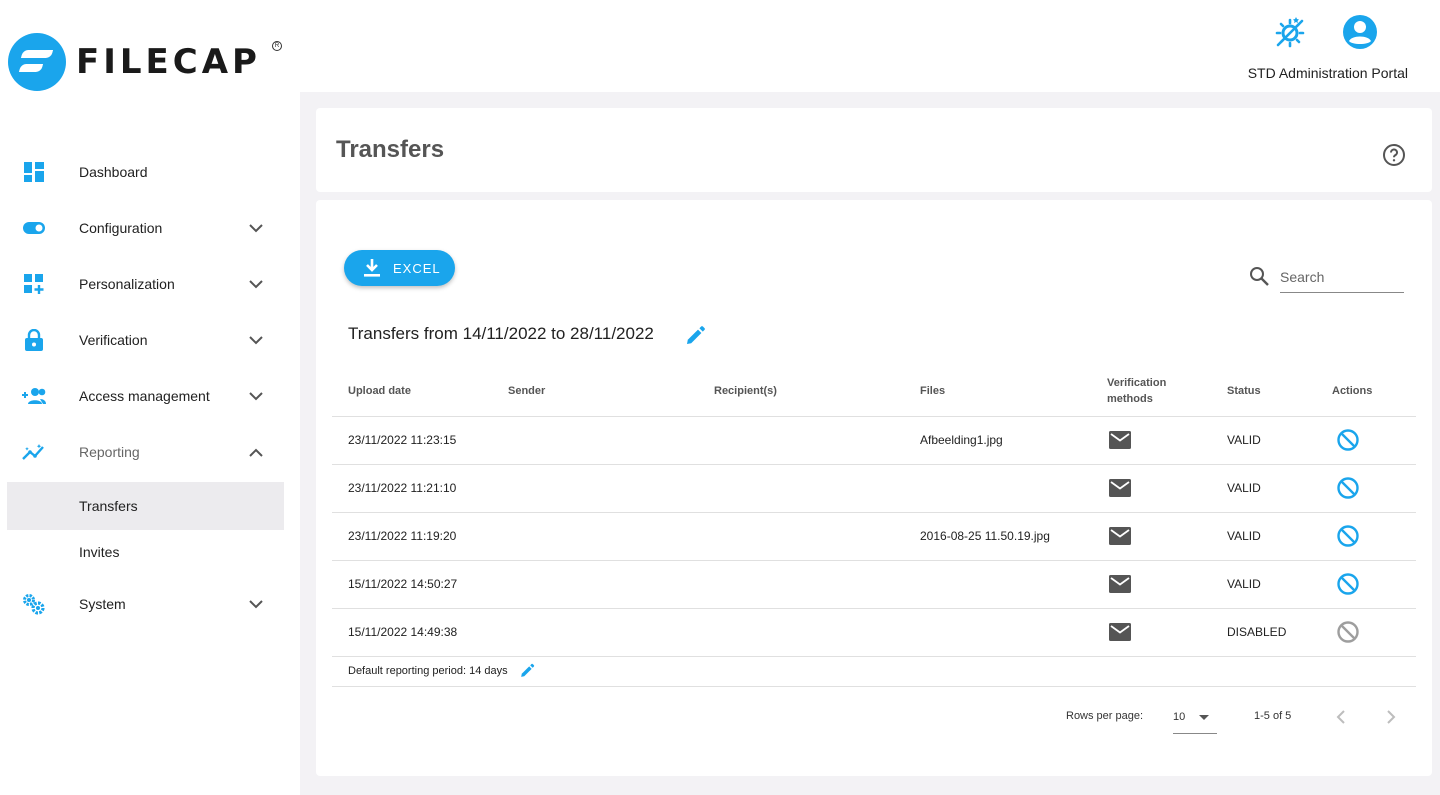 Image resolution: width=1440 pixels, height=795 pixels. Describe the element at coordinates (874, 718) in the screenshot. I see `pagination: Rows per page: 10 1-5 of 5` at that location.